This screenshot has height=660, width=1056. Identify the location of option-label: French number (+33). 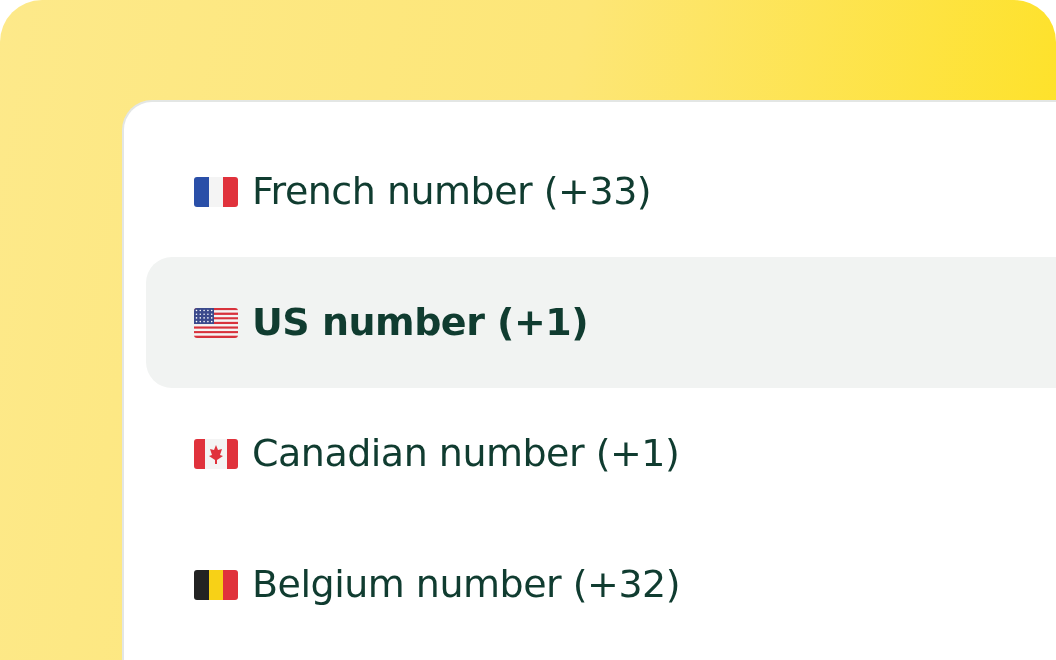
(452, 191).